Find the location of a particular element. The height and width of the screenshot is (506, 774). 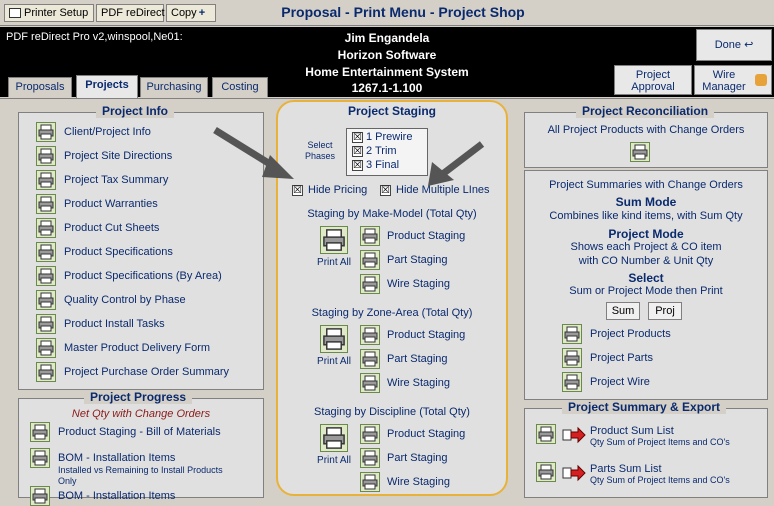

project-info-item: Product Cut Sheets is located at coordinates (111, 228).